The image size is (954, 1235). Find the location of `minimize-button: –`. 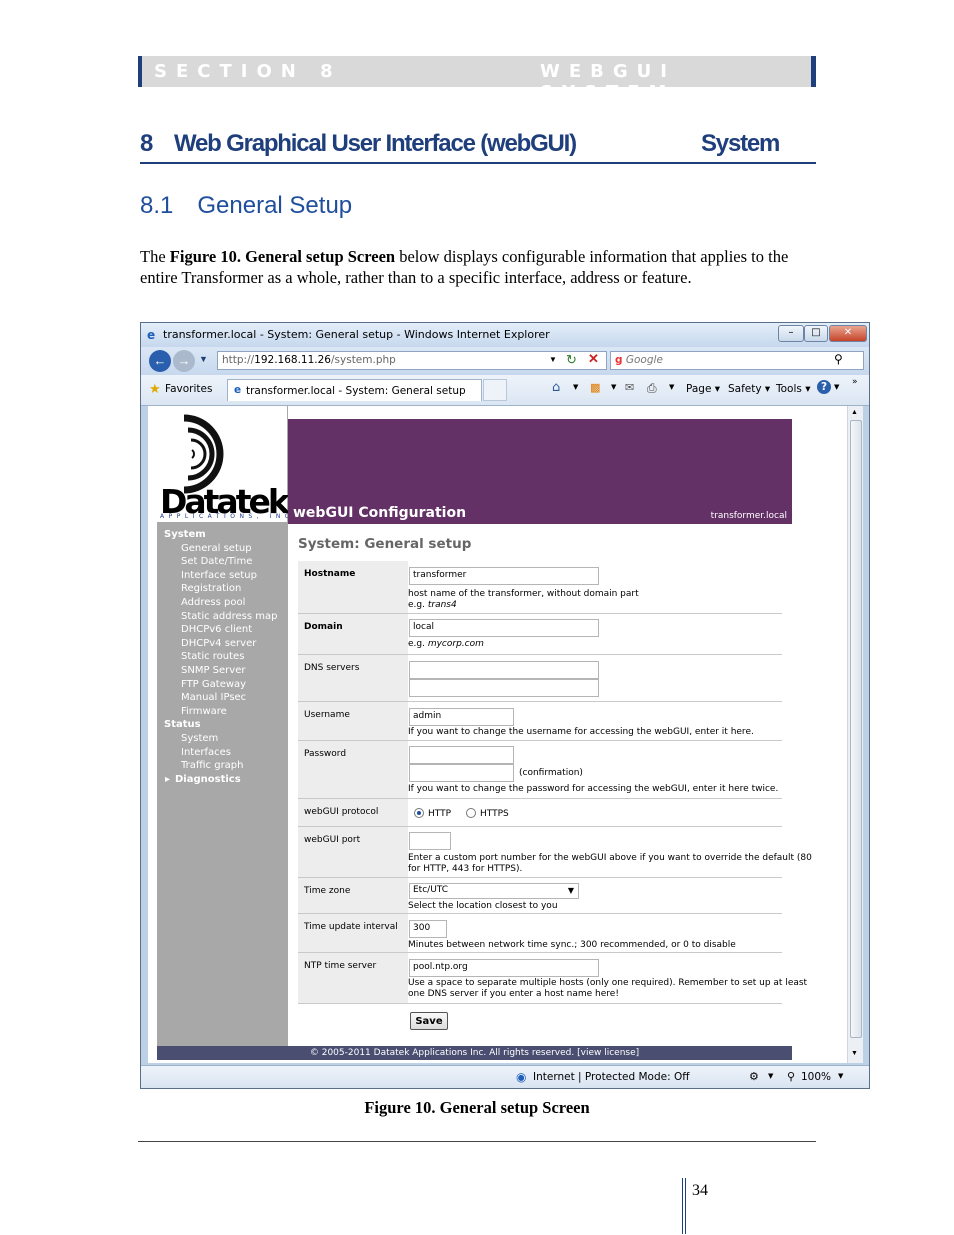

minimize-button: – is located at coordinates (791, 333).